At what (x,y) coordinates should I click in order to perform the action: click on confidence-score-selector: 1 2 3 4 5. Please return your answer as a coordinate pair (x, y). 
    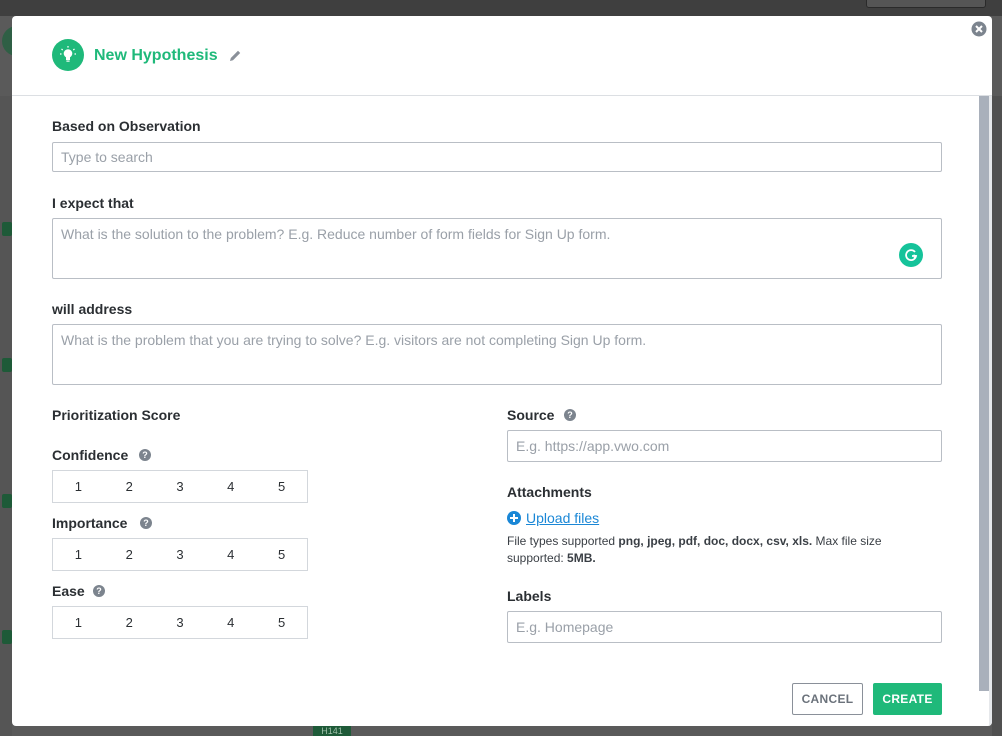
    Looking at the image, I should click on (180, 486).